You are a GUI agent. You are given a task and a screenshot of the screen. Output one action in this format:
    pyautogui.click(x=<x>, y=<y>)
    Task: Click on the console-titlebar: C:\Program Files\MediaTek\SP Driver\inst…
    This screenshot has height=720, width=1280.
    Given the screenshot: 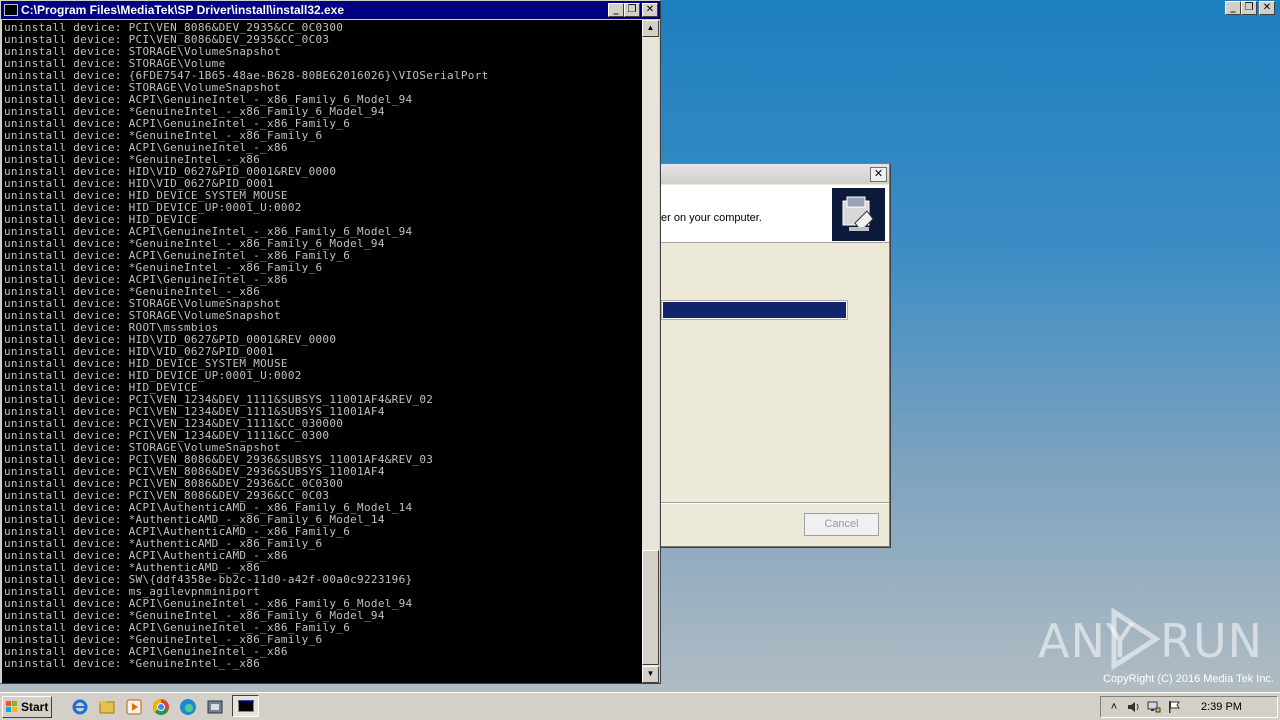 What is the action you would take?
    pyautogui.click(x=330, y=10)
    